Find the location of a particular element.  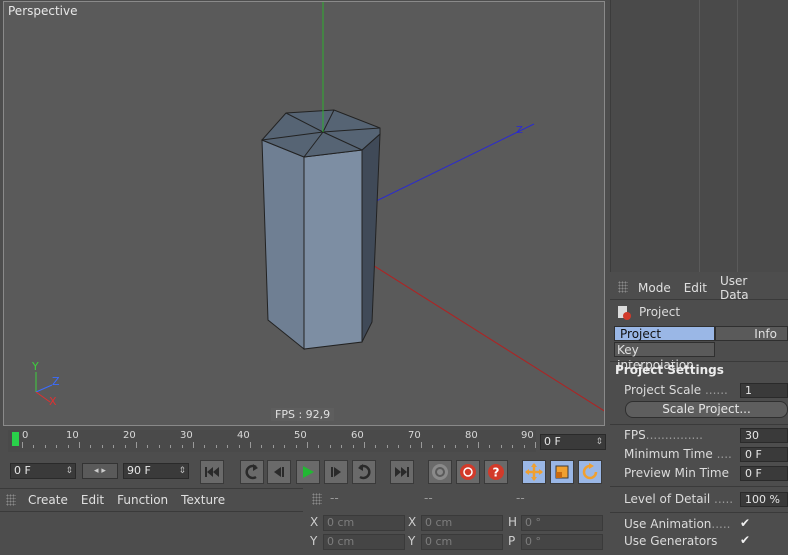

record-disabled-icon is located at coordinates (440, 472).